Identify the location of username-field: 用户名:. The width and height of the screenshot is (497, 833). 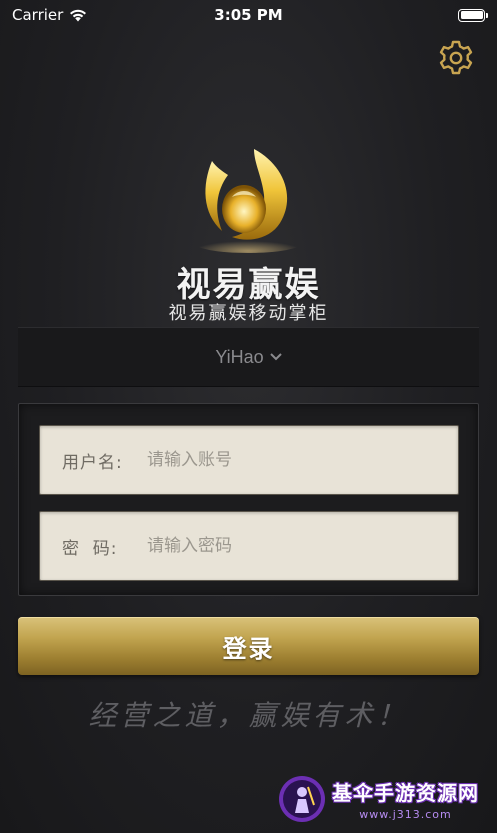
(249, 460).